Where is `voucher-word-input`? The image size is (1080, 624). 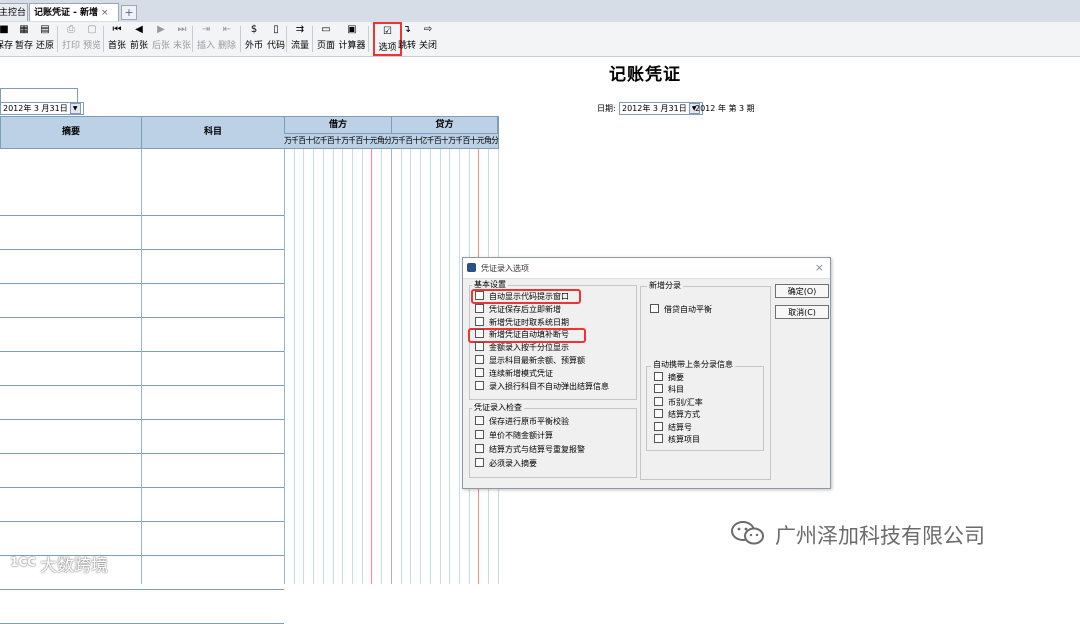
voucher-word-input is located at coordinates (39, 95).